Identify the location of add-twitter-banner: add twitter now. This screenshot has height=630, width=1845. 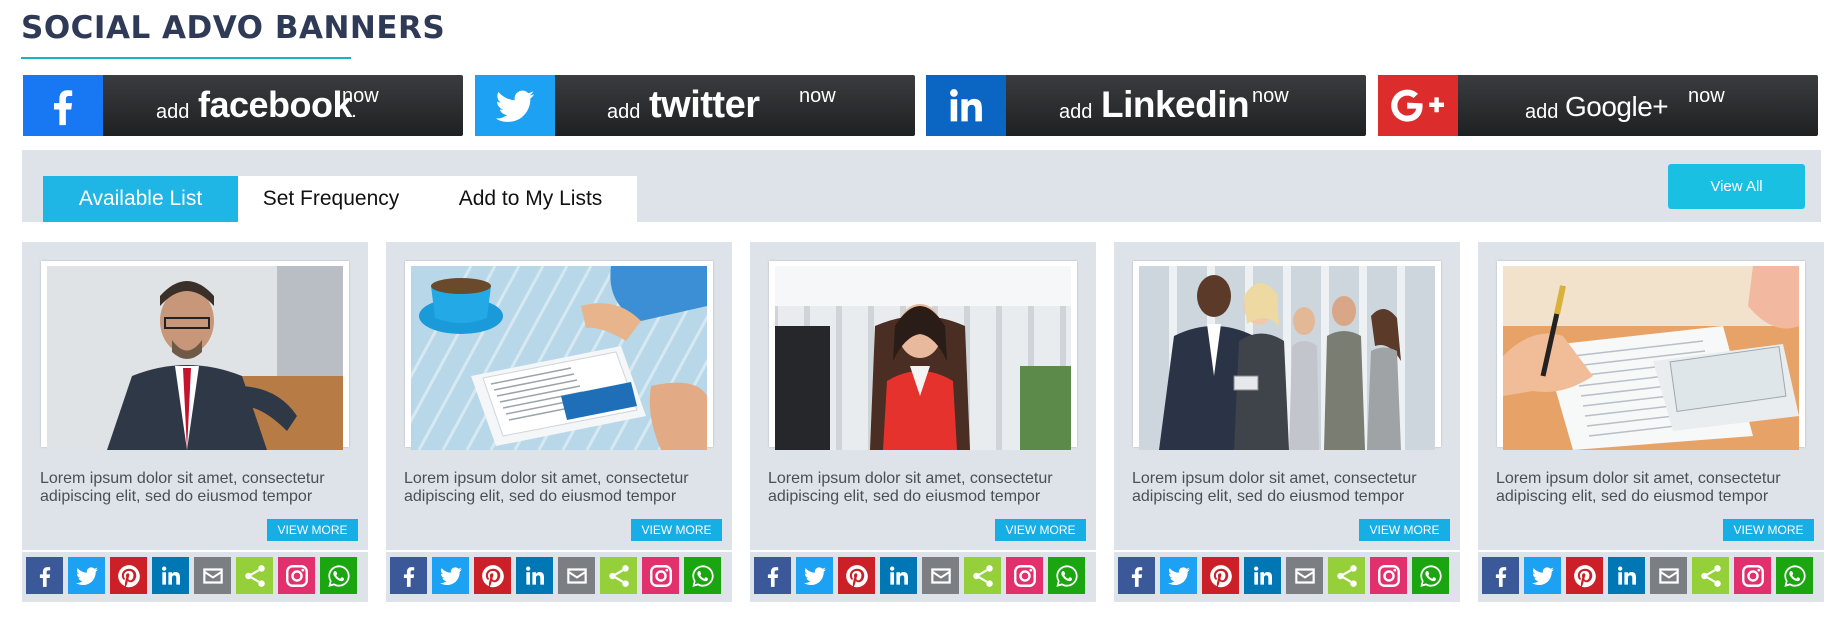
(695, 105).